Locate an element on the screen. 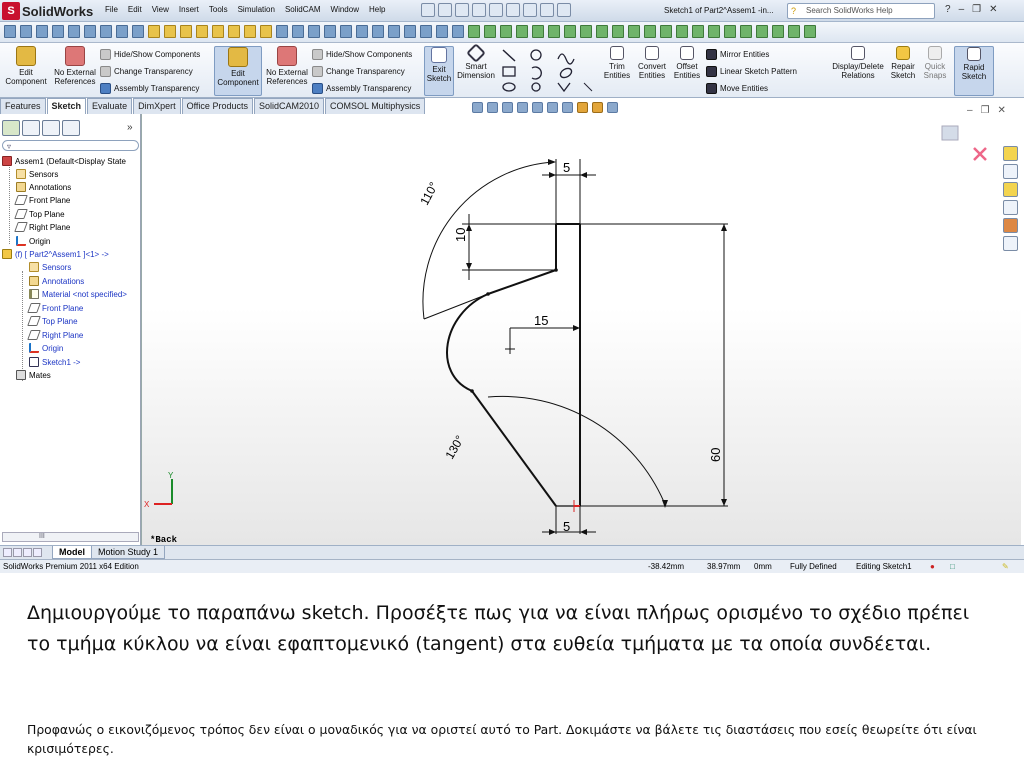 Image resolution: width=1024 pixels, height=768 pixels. tab-sketch: Sketch is located at coordinates (66, 106).